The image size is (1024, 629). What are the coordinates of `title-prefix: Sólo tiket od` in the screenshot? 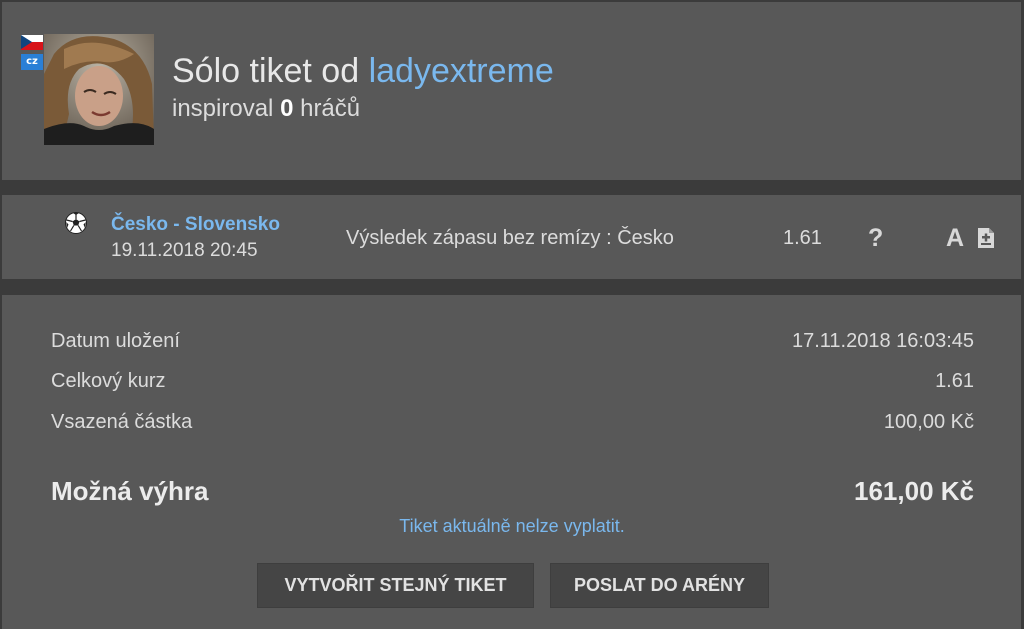 It's located at (266, 71).